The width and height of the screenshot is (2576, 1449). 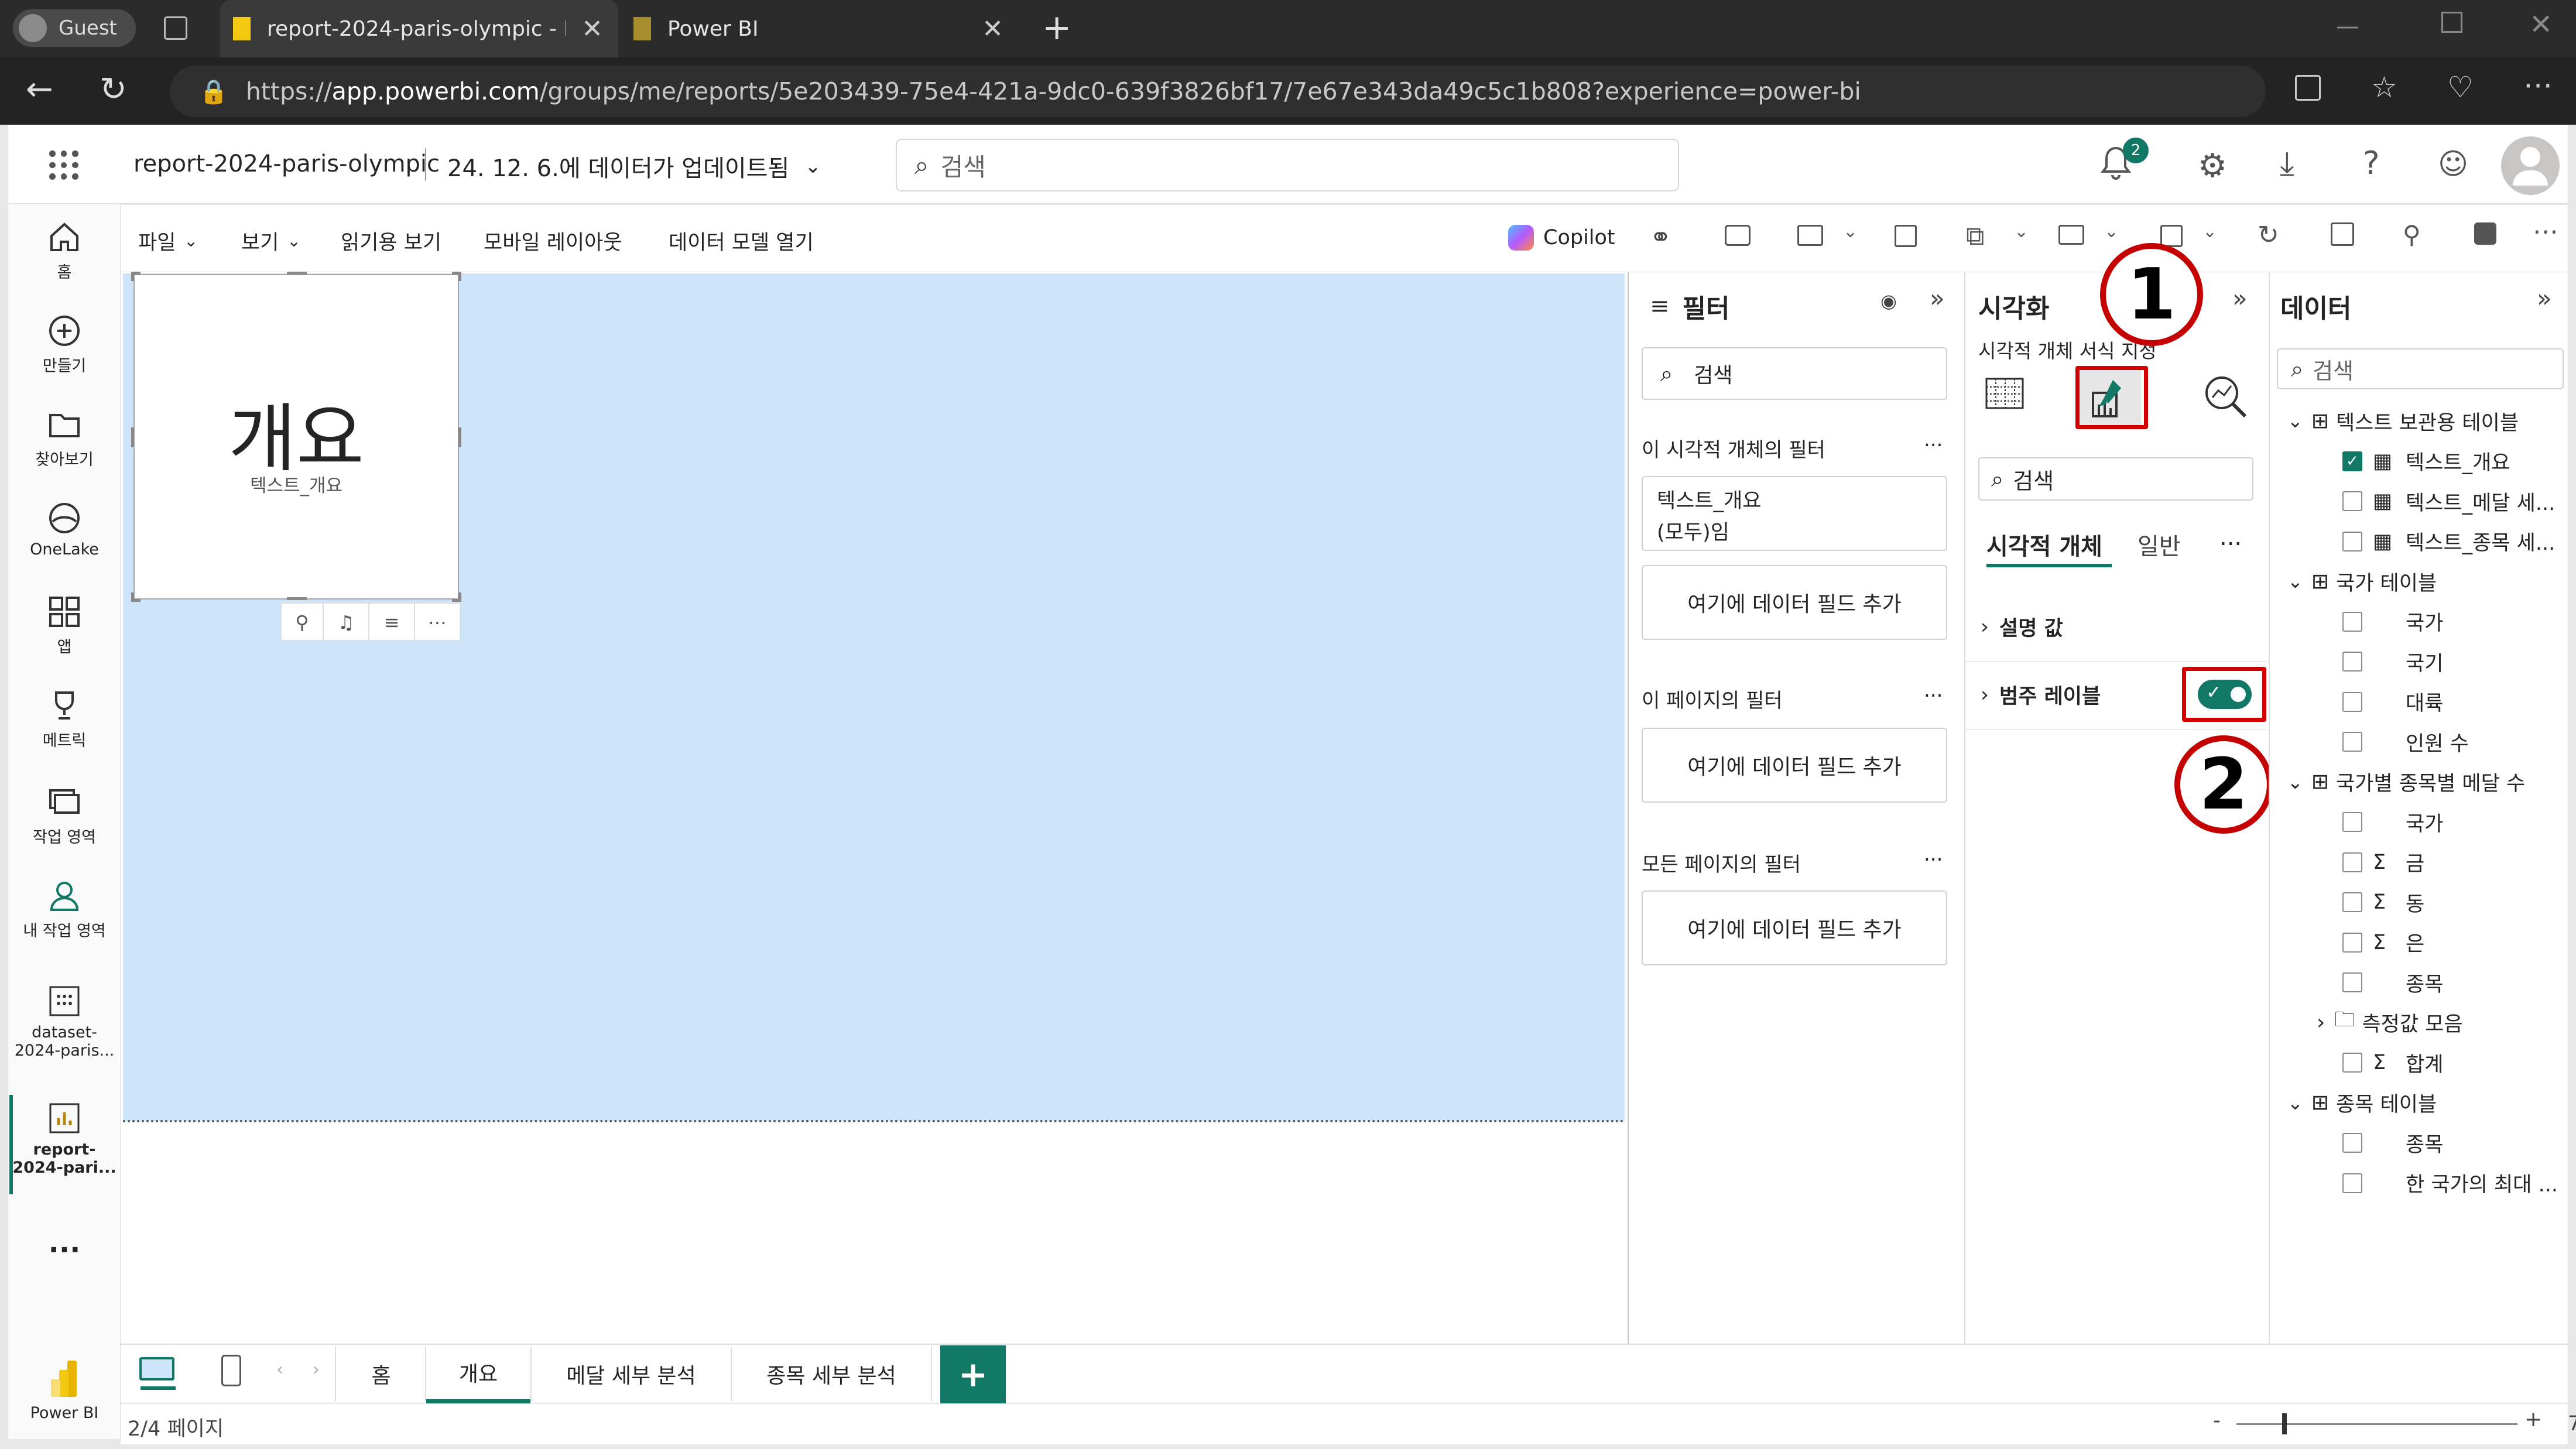 I want to click on zoom-slider-track, so click(x=2376, y=1424).